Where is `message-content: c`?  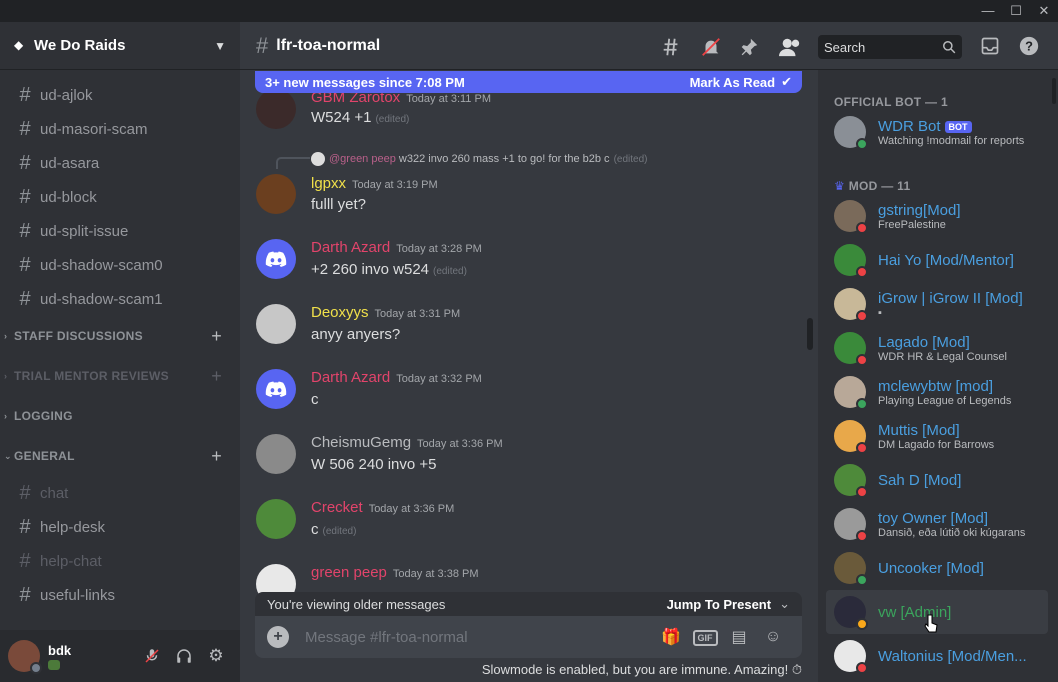 message-content: c is located at coordinates (315, 399).